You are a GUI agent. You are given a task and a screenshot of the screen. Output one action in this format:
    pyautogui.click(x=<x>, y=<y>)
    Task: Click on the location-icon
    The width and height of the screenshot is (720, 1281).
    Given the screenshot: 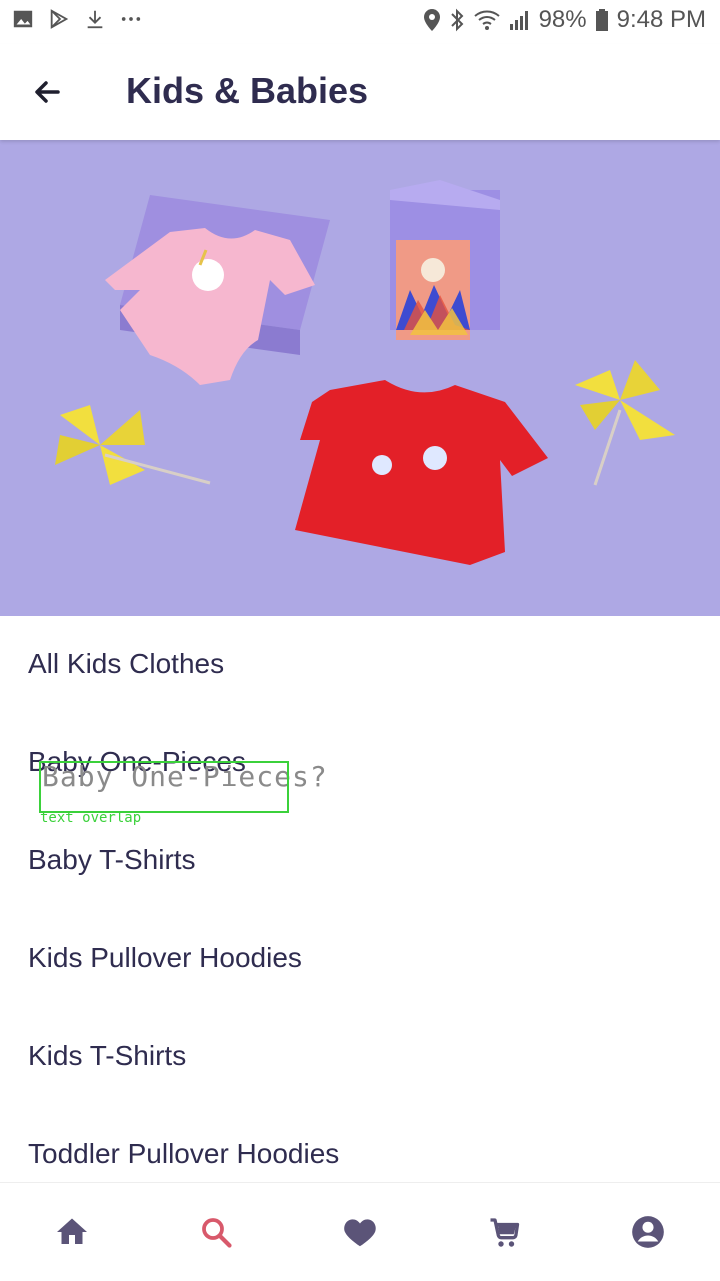 What is the action you would take?
    pyautogui.click(x=431, y=20)
    